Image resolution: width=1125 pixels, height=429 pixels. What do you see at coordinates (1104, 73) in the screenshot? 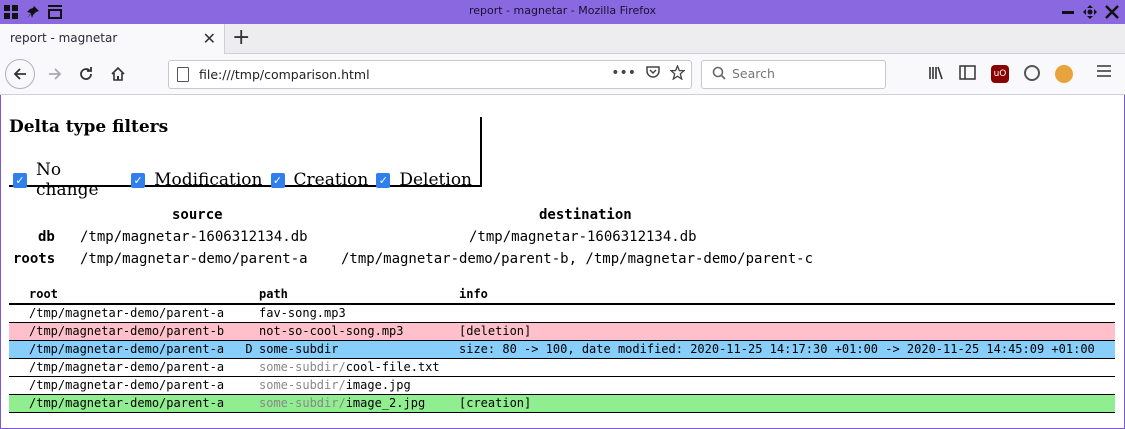
I see `menu-icon` at bounding box center [1104, 73].